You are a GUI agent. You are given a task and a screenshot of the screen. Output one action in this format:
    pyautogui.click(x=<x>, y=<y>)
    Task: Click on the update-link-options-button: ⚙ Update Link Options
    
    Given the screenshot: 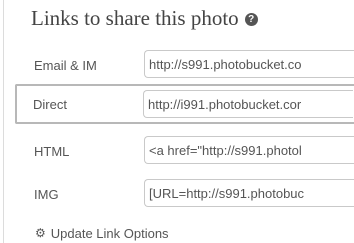 What is the action you would take?
    pyautogui.click(x=102, y=233)
    